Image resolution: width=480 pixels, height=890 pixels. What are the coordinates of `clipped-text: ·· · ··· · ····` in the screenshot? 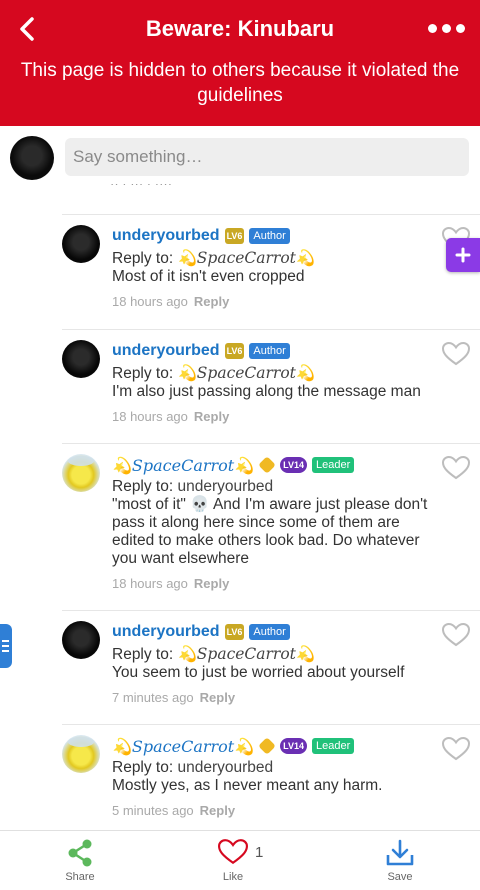 It's located at (170, 188).